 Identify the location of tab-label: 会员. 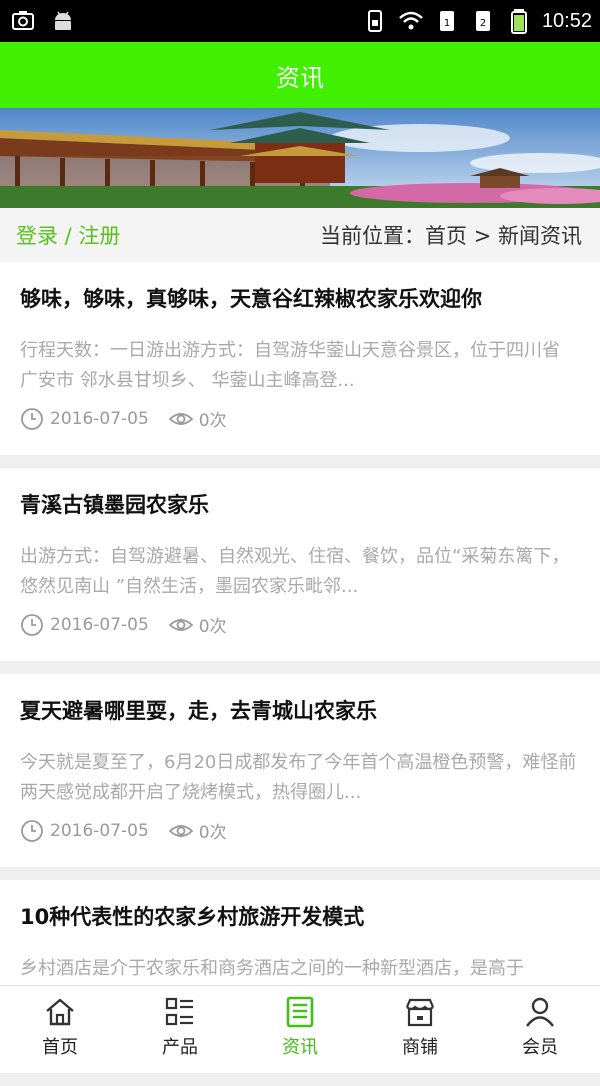
(540, 1047).